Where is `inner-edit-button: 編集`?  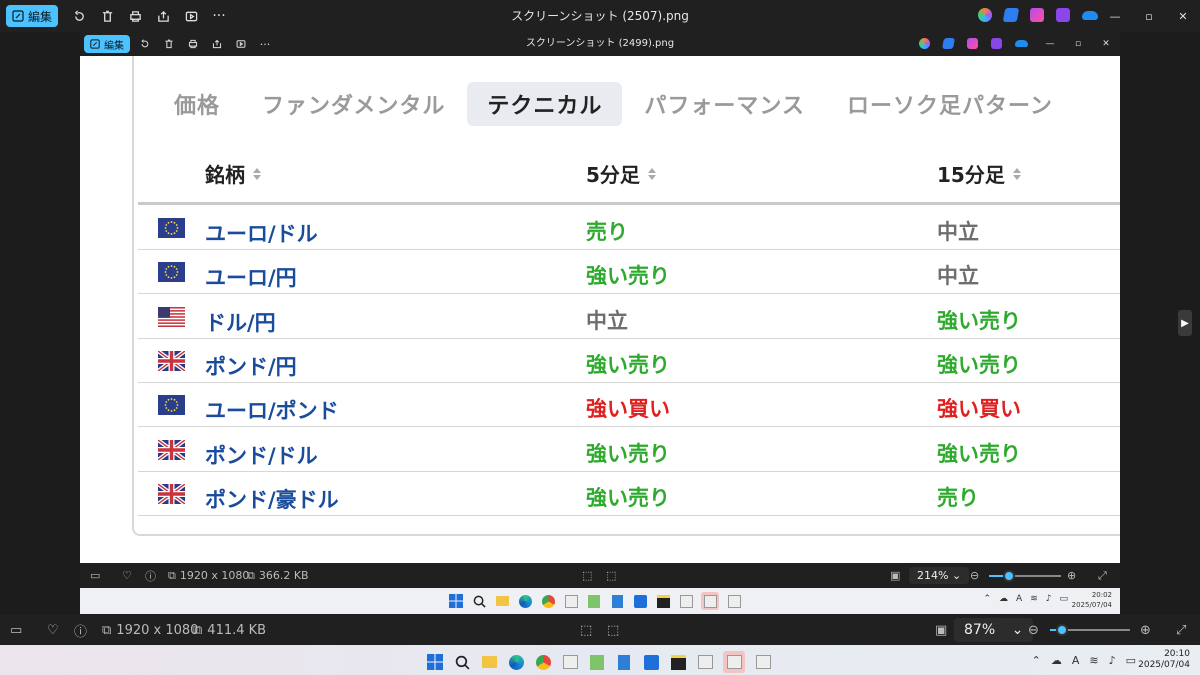
inner-edit-button: 編集 is located at coordinates (107, 44).